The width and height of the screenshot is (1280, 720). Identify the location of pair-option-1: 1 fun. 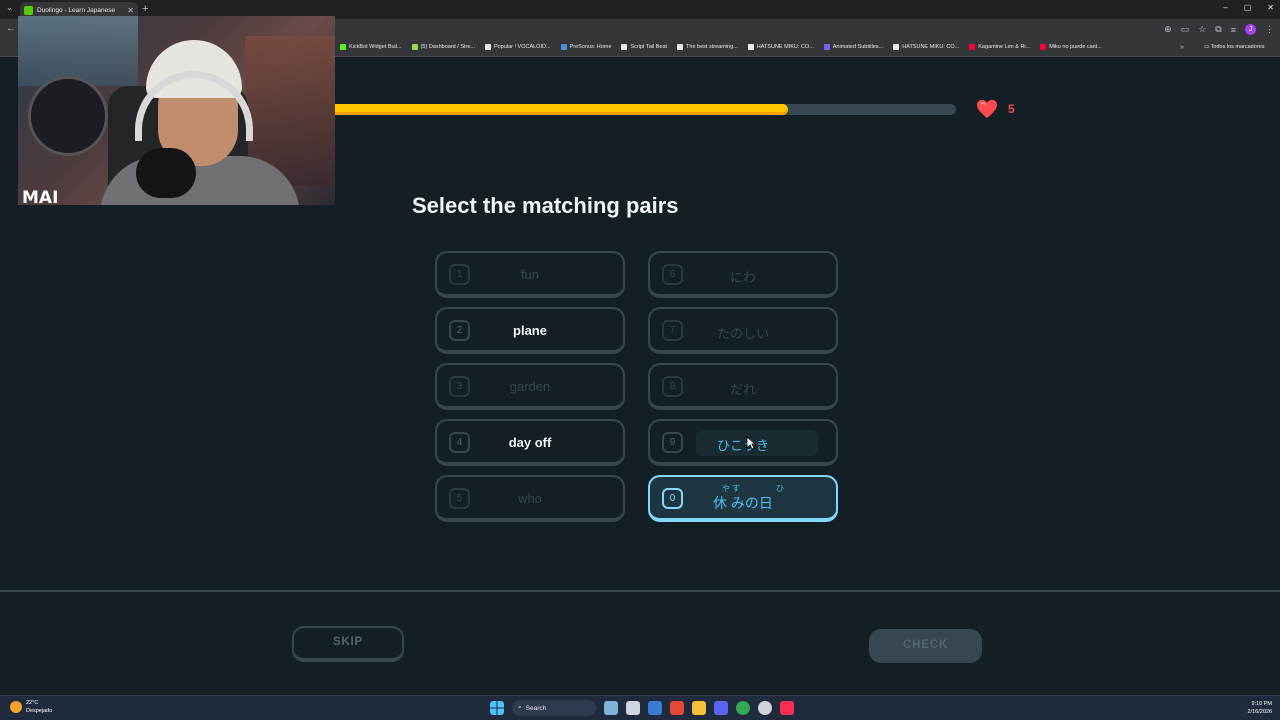
(530, 274).